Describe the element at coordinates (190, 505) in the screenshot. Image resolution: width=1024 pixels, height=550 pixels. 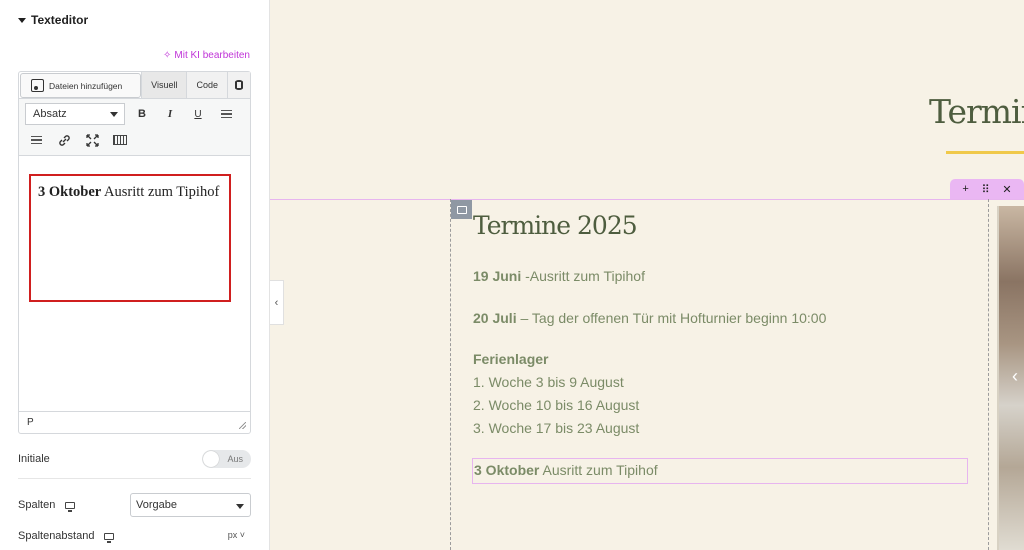
I see `columns-select: Vorgabe` at that location.